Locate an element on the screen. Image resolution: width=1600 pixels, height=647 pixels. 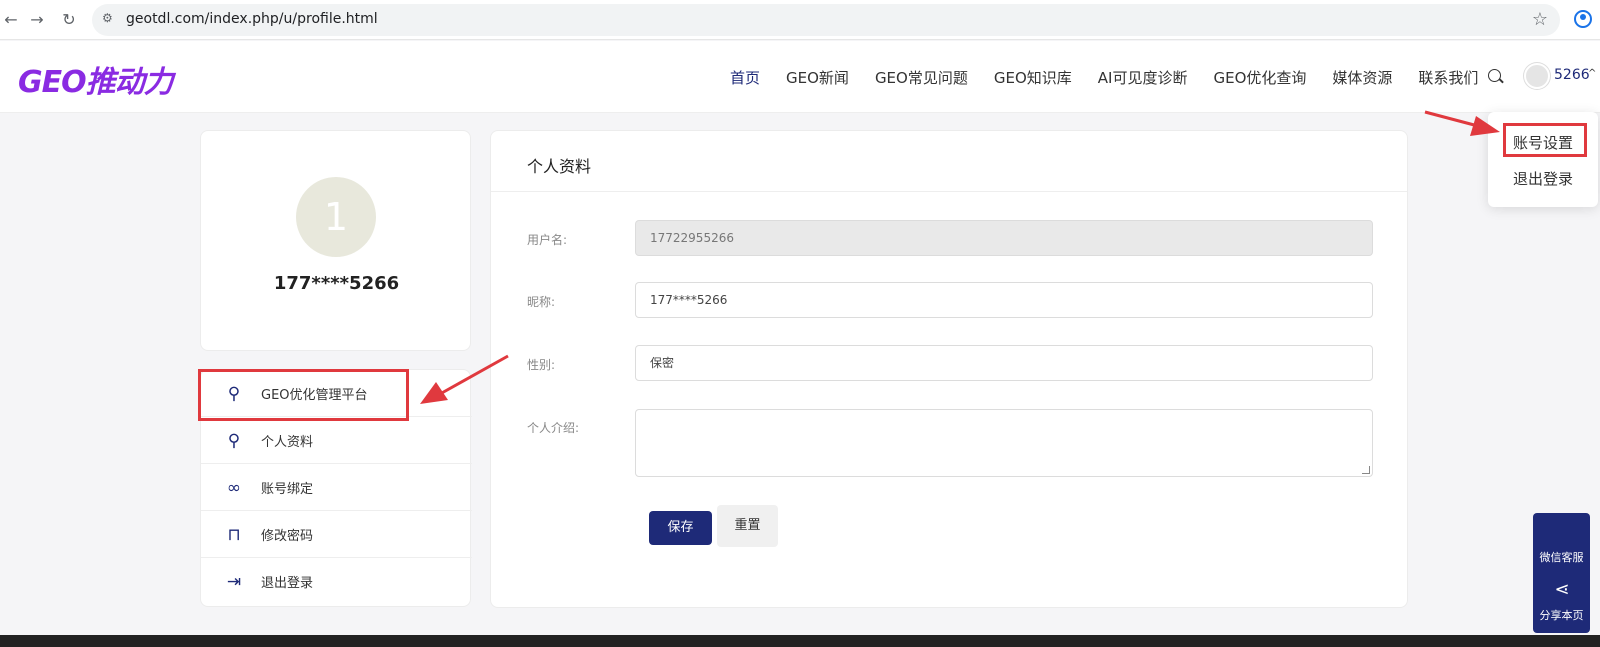
resize-handle-icon is located at coordinates (1366, 470).